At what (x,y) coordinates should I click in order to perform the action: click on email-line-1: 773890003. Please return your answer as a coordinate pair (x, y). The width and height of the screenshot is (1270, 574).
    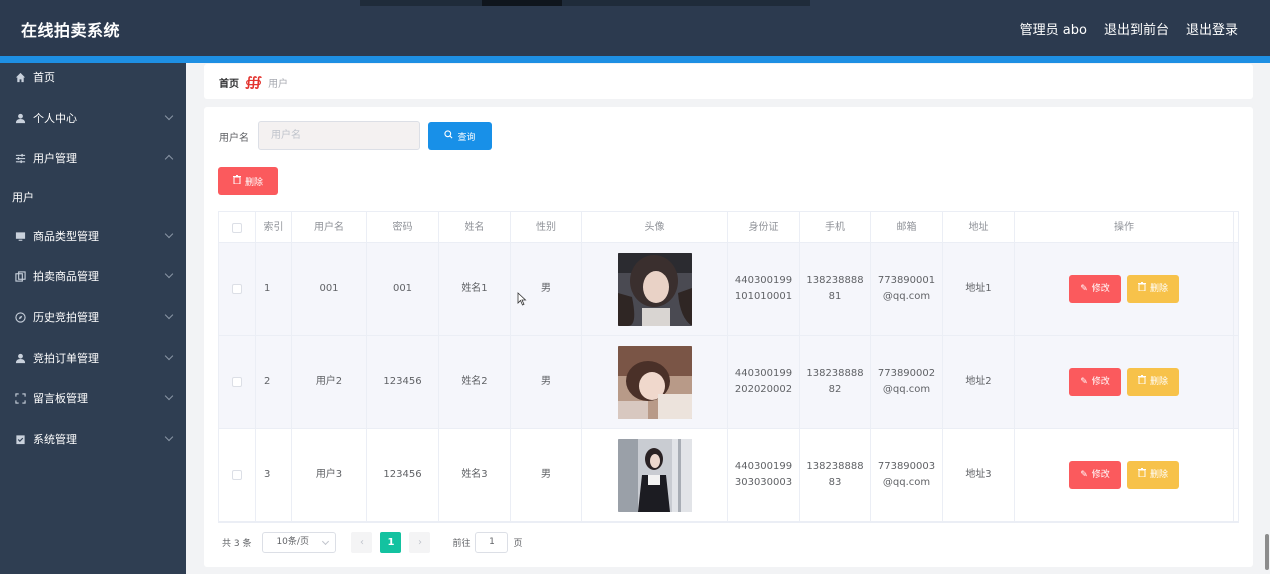
    Looking at the image, I should click on (906, 466).